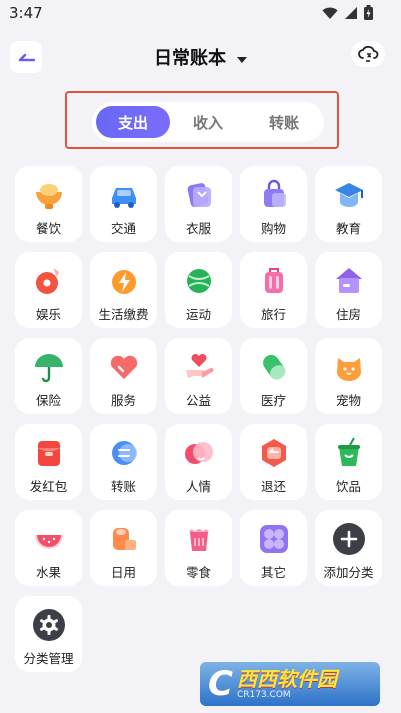 This screenshot has height=713, width=401. I want to click on category-pet: 宠物, so click(348, 376).